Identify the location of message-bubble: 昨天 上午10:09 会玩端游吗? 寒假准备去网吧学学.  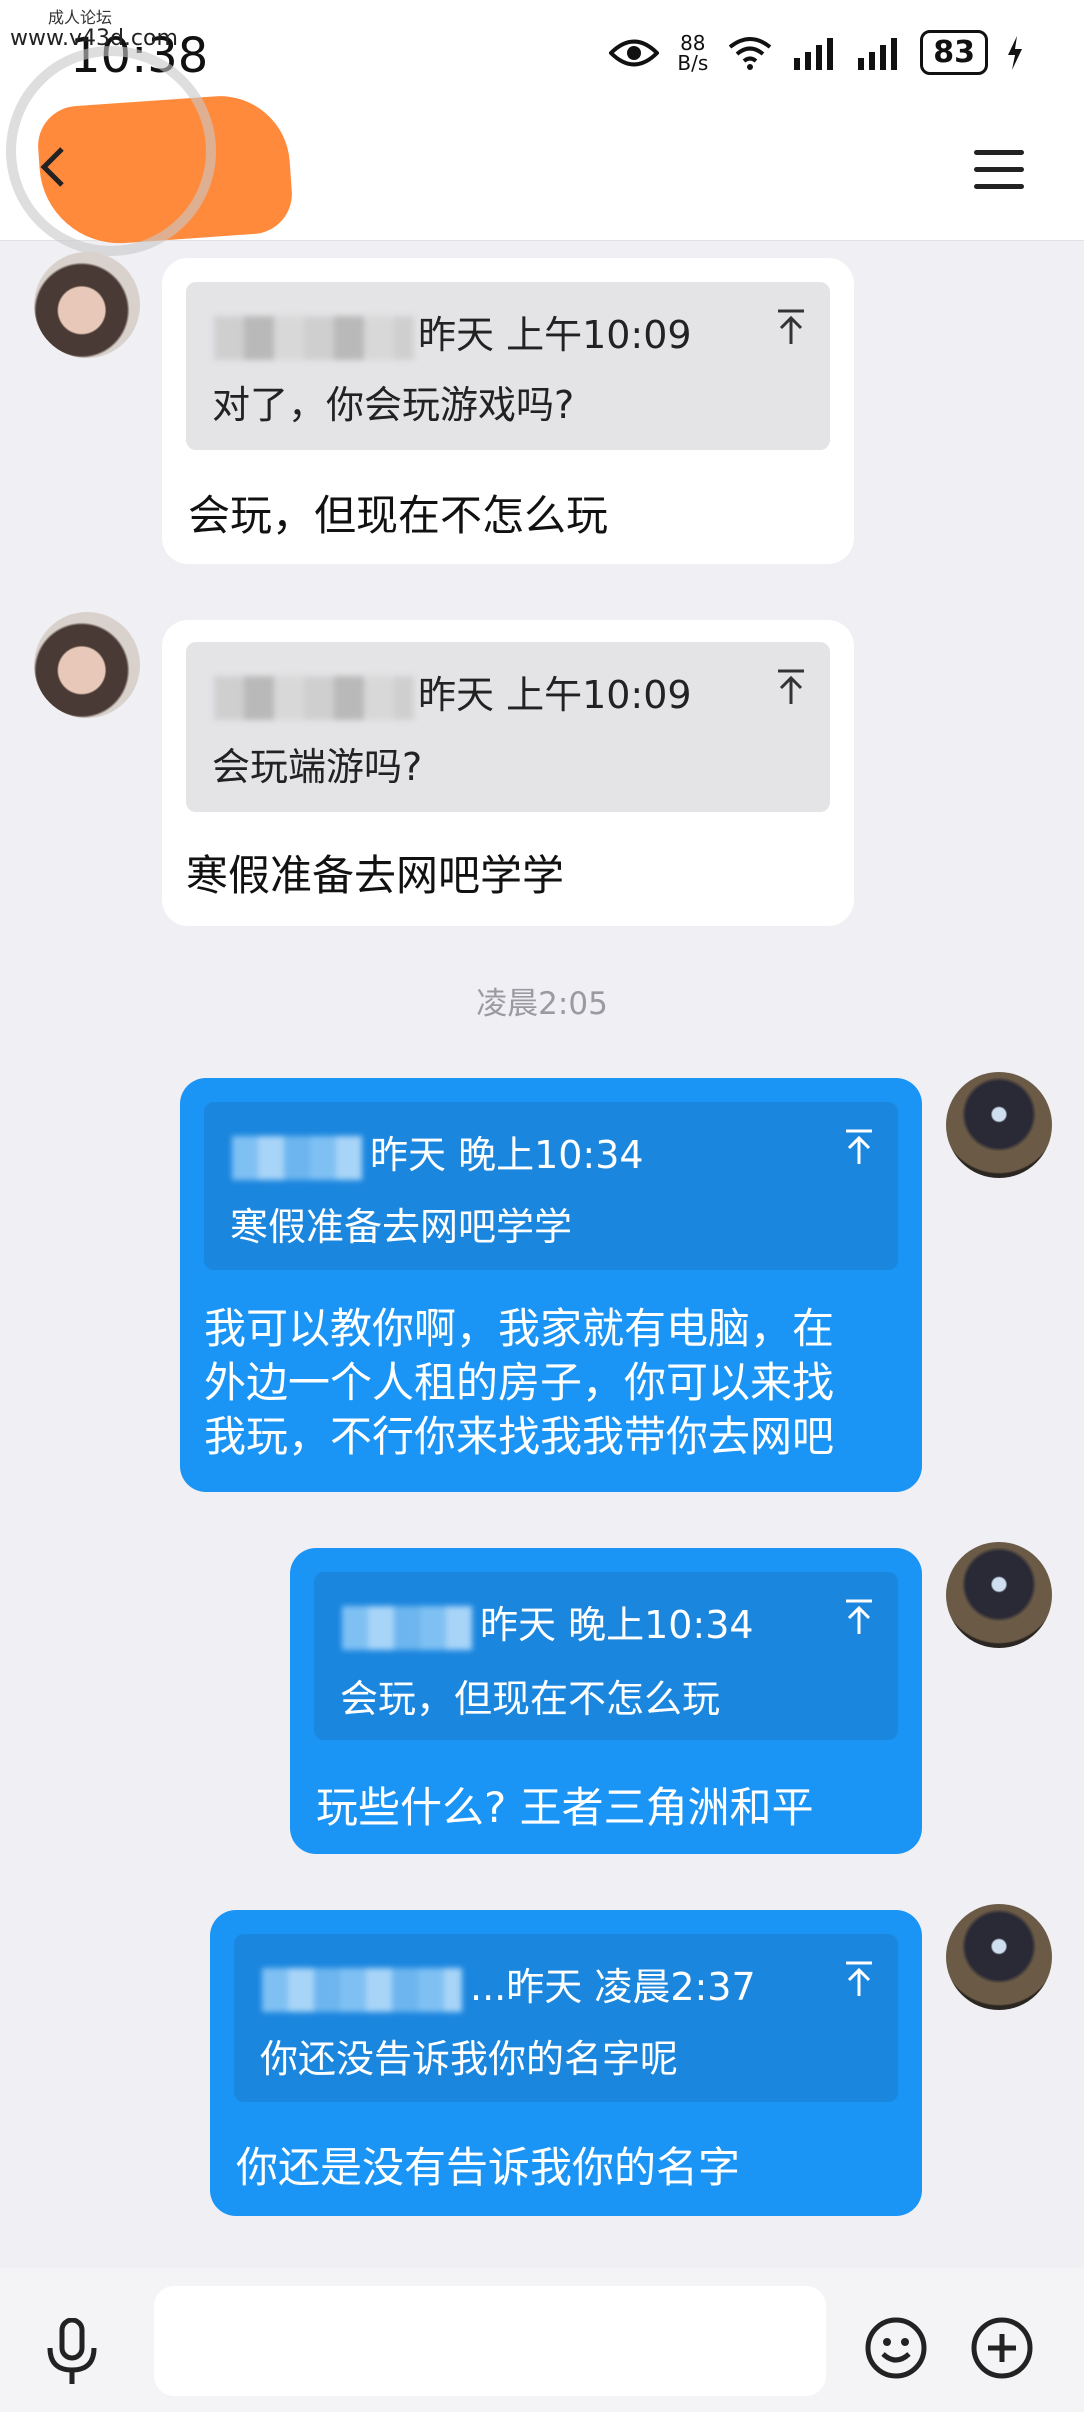
(508, 773).